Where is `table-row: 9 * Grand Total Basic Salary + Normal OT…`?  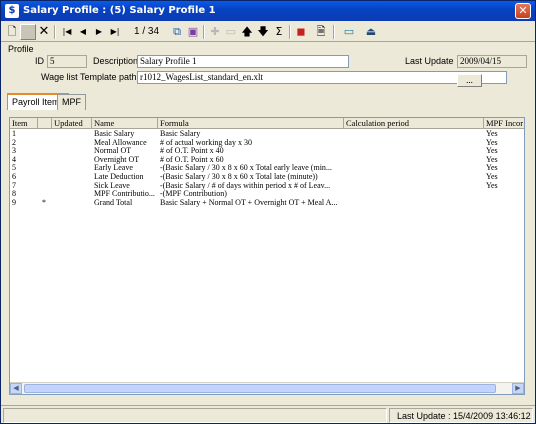
table-row: 9 * Grand Total Basic Salary + Normal OT… is located at coordinates (267, 203).